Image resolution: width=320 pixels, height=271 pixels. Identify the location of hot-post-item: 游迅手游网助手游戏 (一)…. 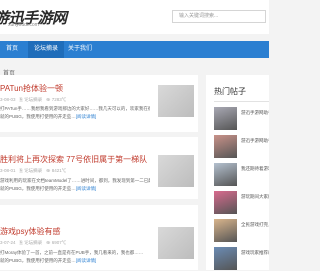
(241, 119).